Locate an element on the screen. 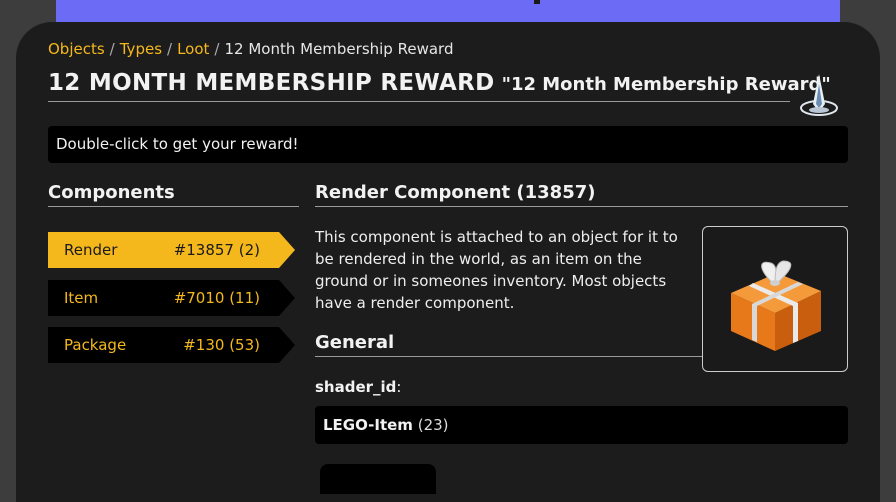  field-label: shader_id: is located at coordinates (358, 387).